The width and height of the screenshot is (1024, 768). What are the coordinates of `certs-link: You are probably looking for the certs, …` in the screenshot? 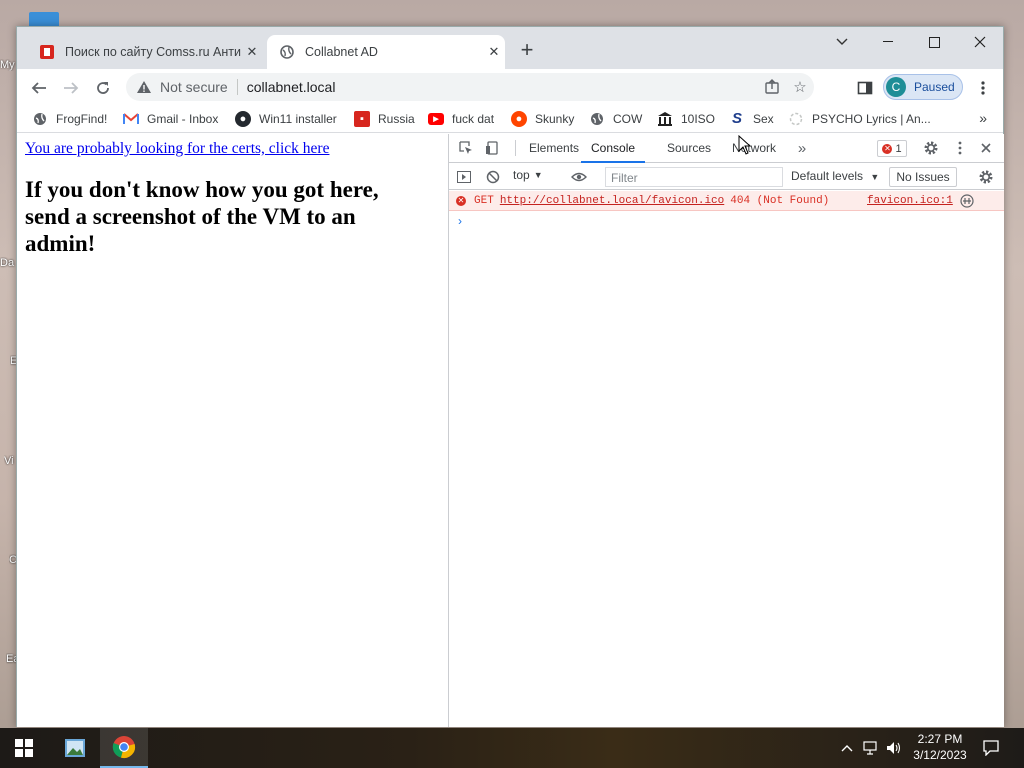 It's located at (236, 149).